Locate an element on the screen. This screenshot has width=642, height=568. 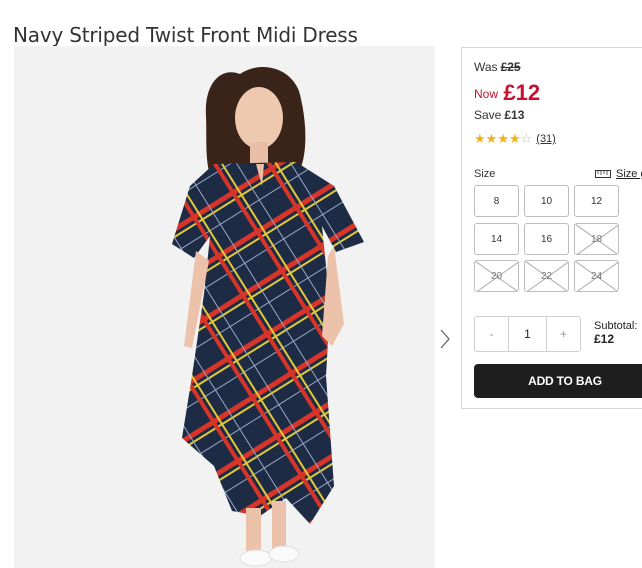
size-option: 12 is located at coordinates (596, 201).